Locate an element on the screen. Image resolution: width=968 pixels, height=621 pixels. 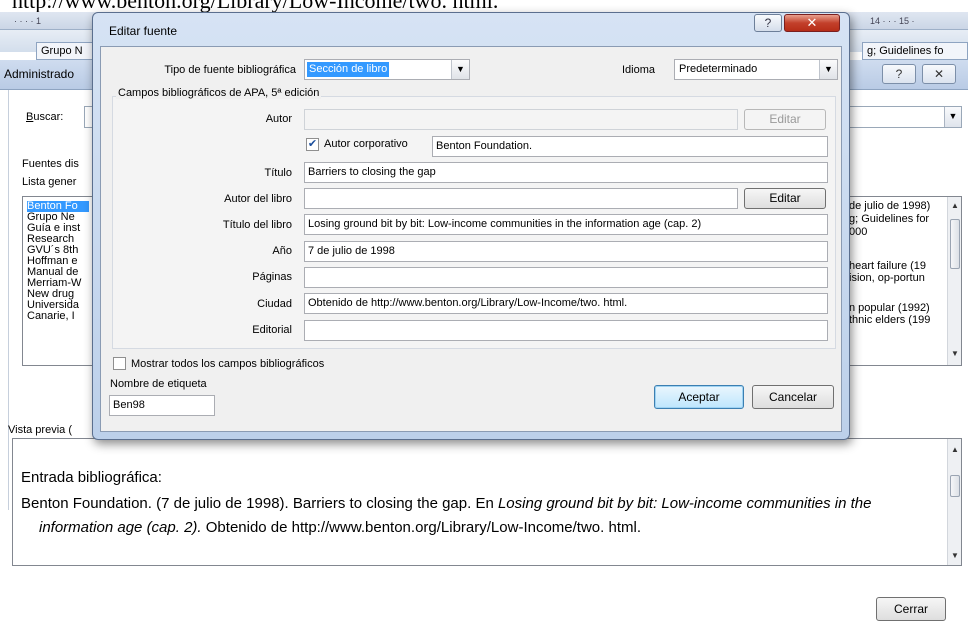
list-item: Research is located at coordinates (58, 239).